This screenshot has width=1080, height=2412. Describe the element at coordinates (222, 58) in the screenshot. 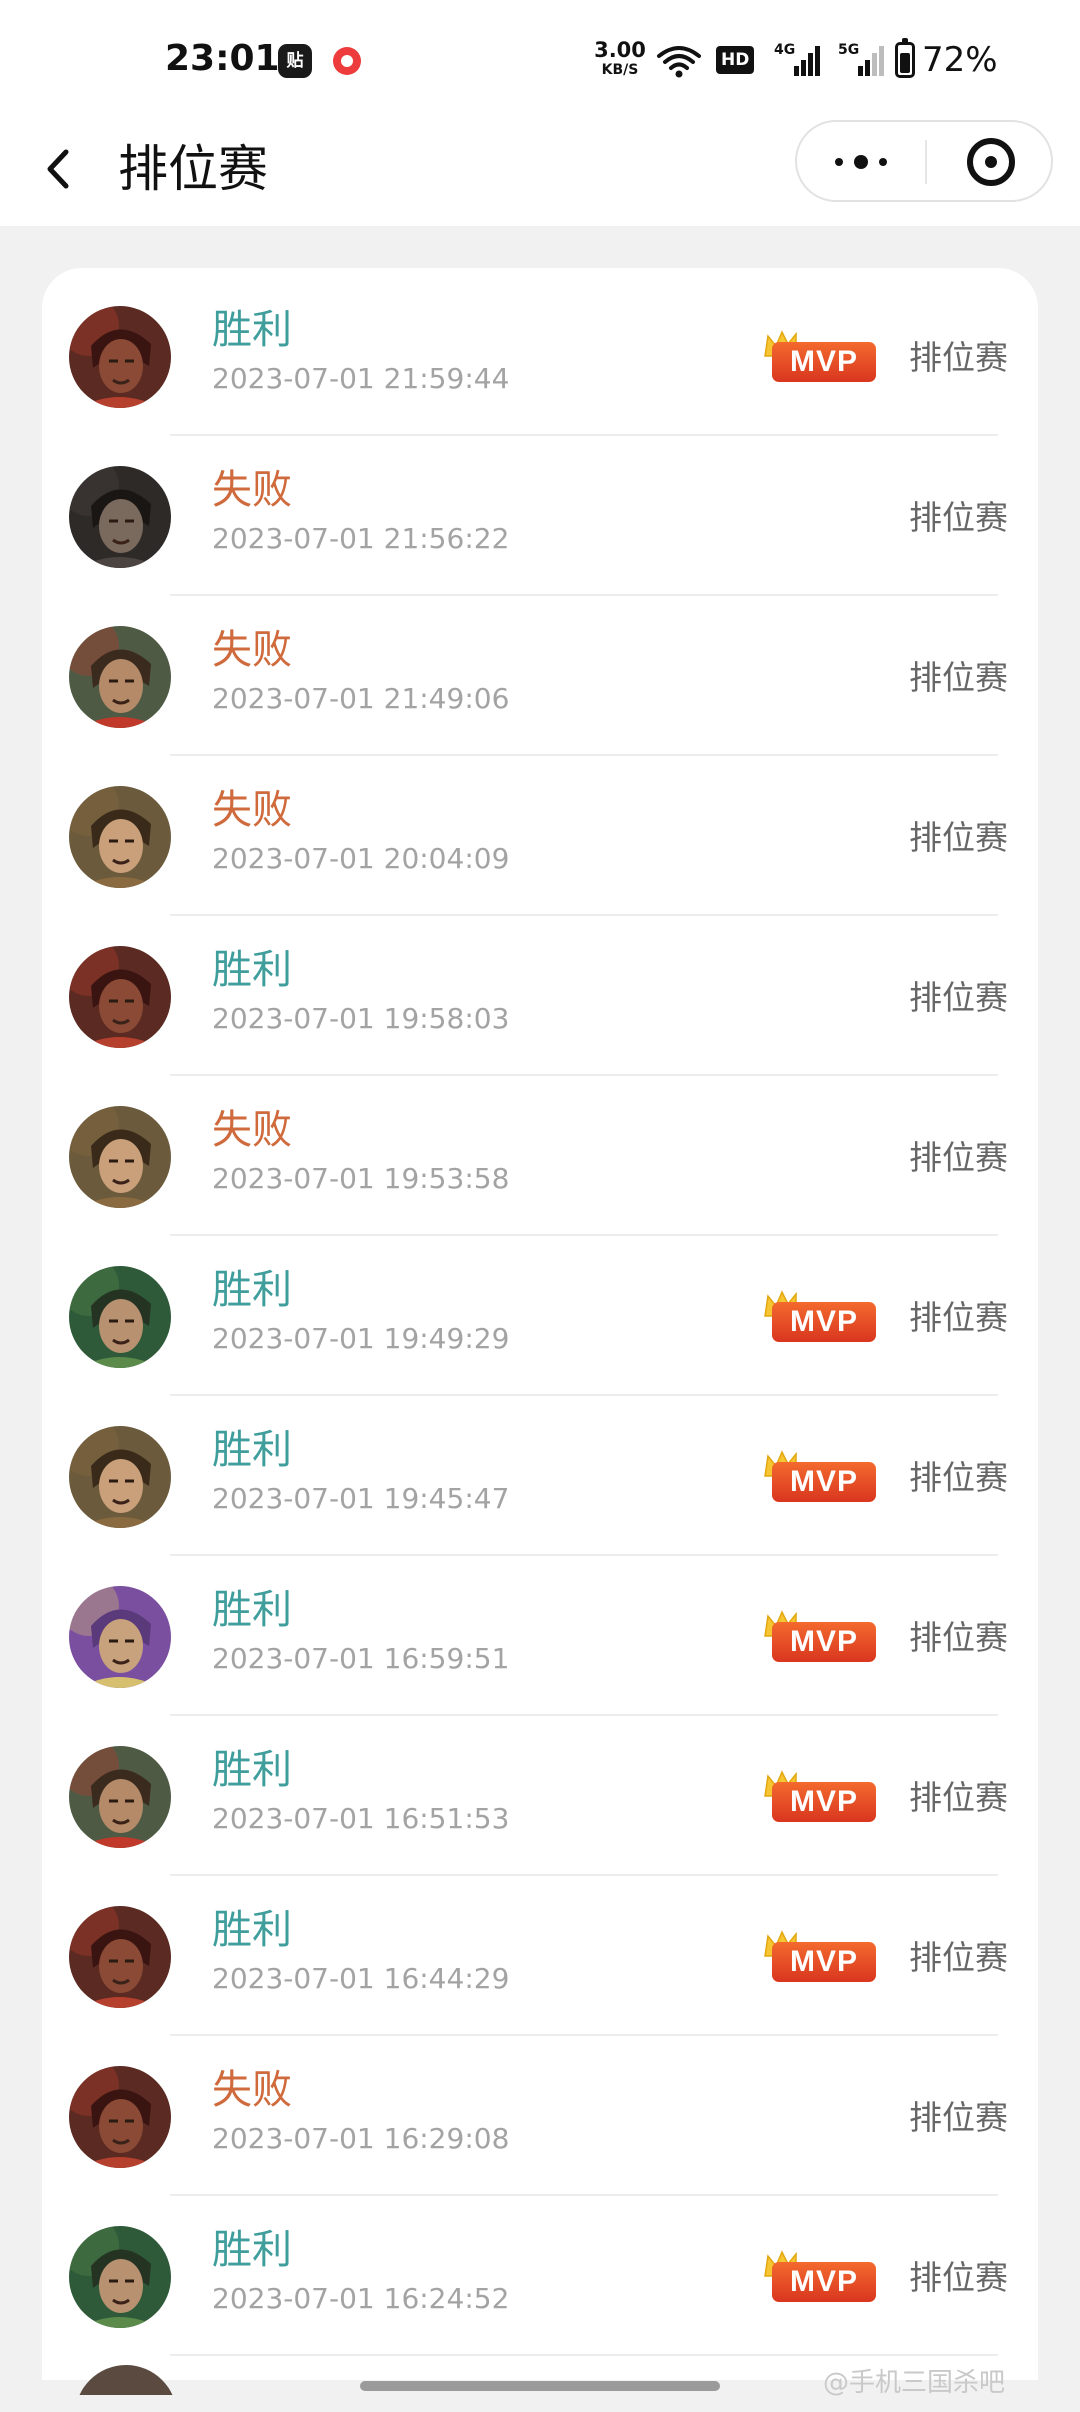

I see `status-time: 23:01` at that location.